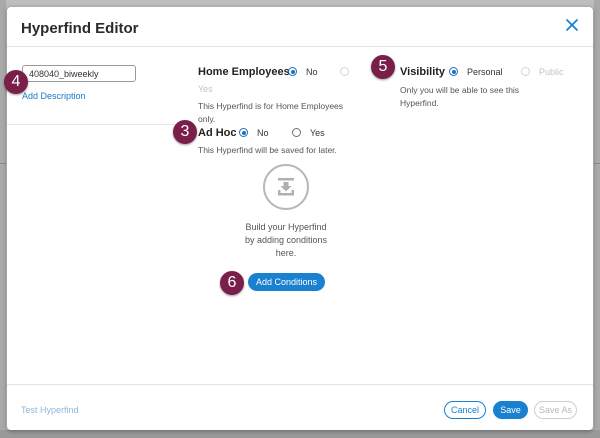  Describe the element at coordinates (453, 71) in the screenshot. I see `visibility-personal-radio` at that location.